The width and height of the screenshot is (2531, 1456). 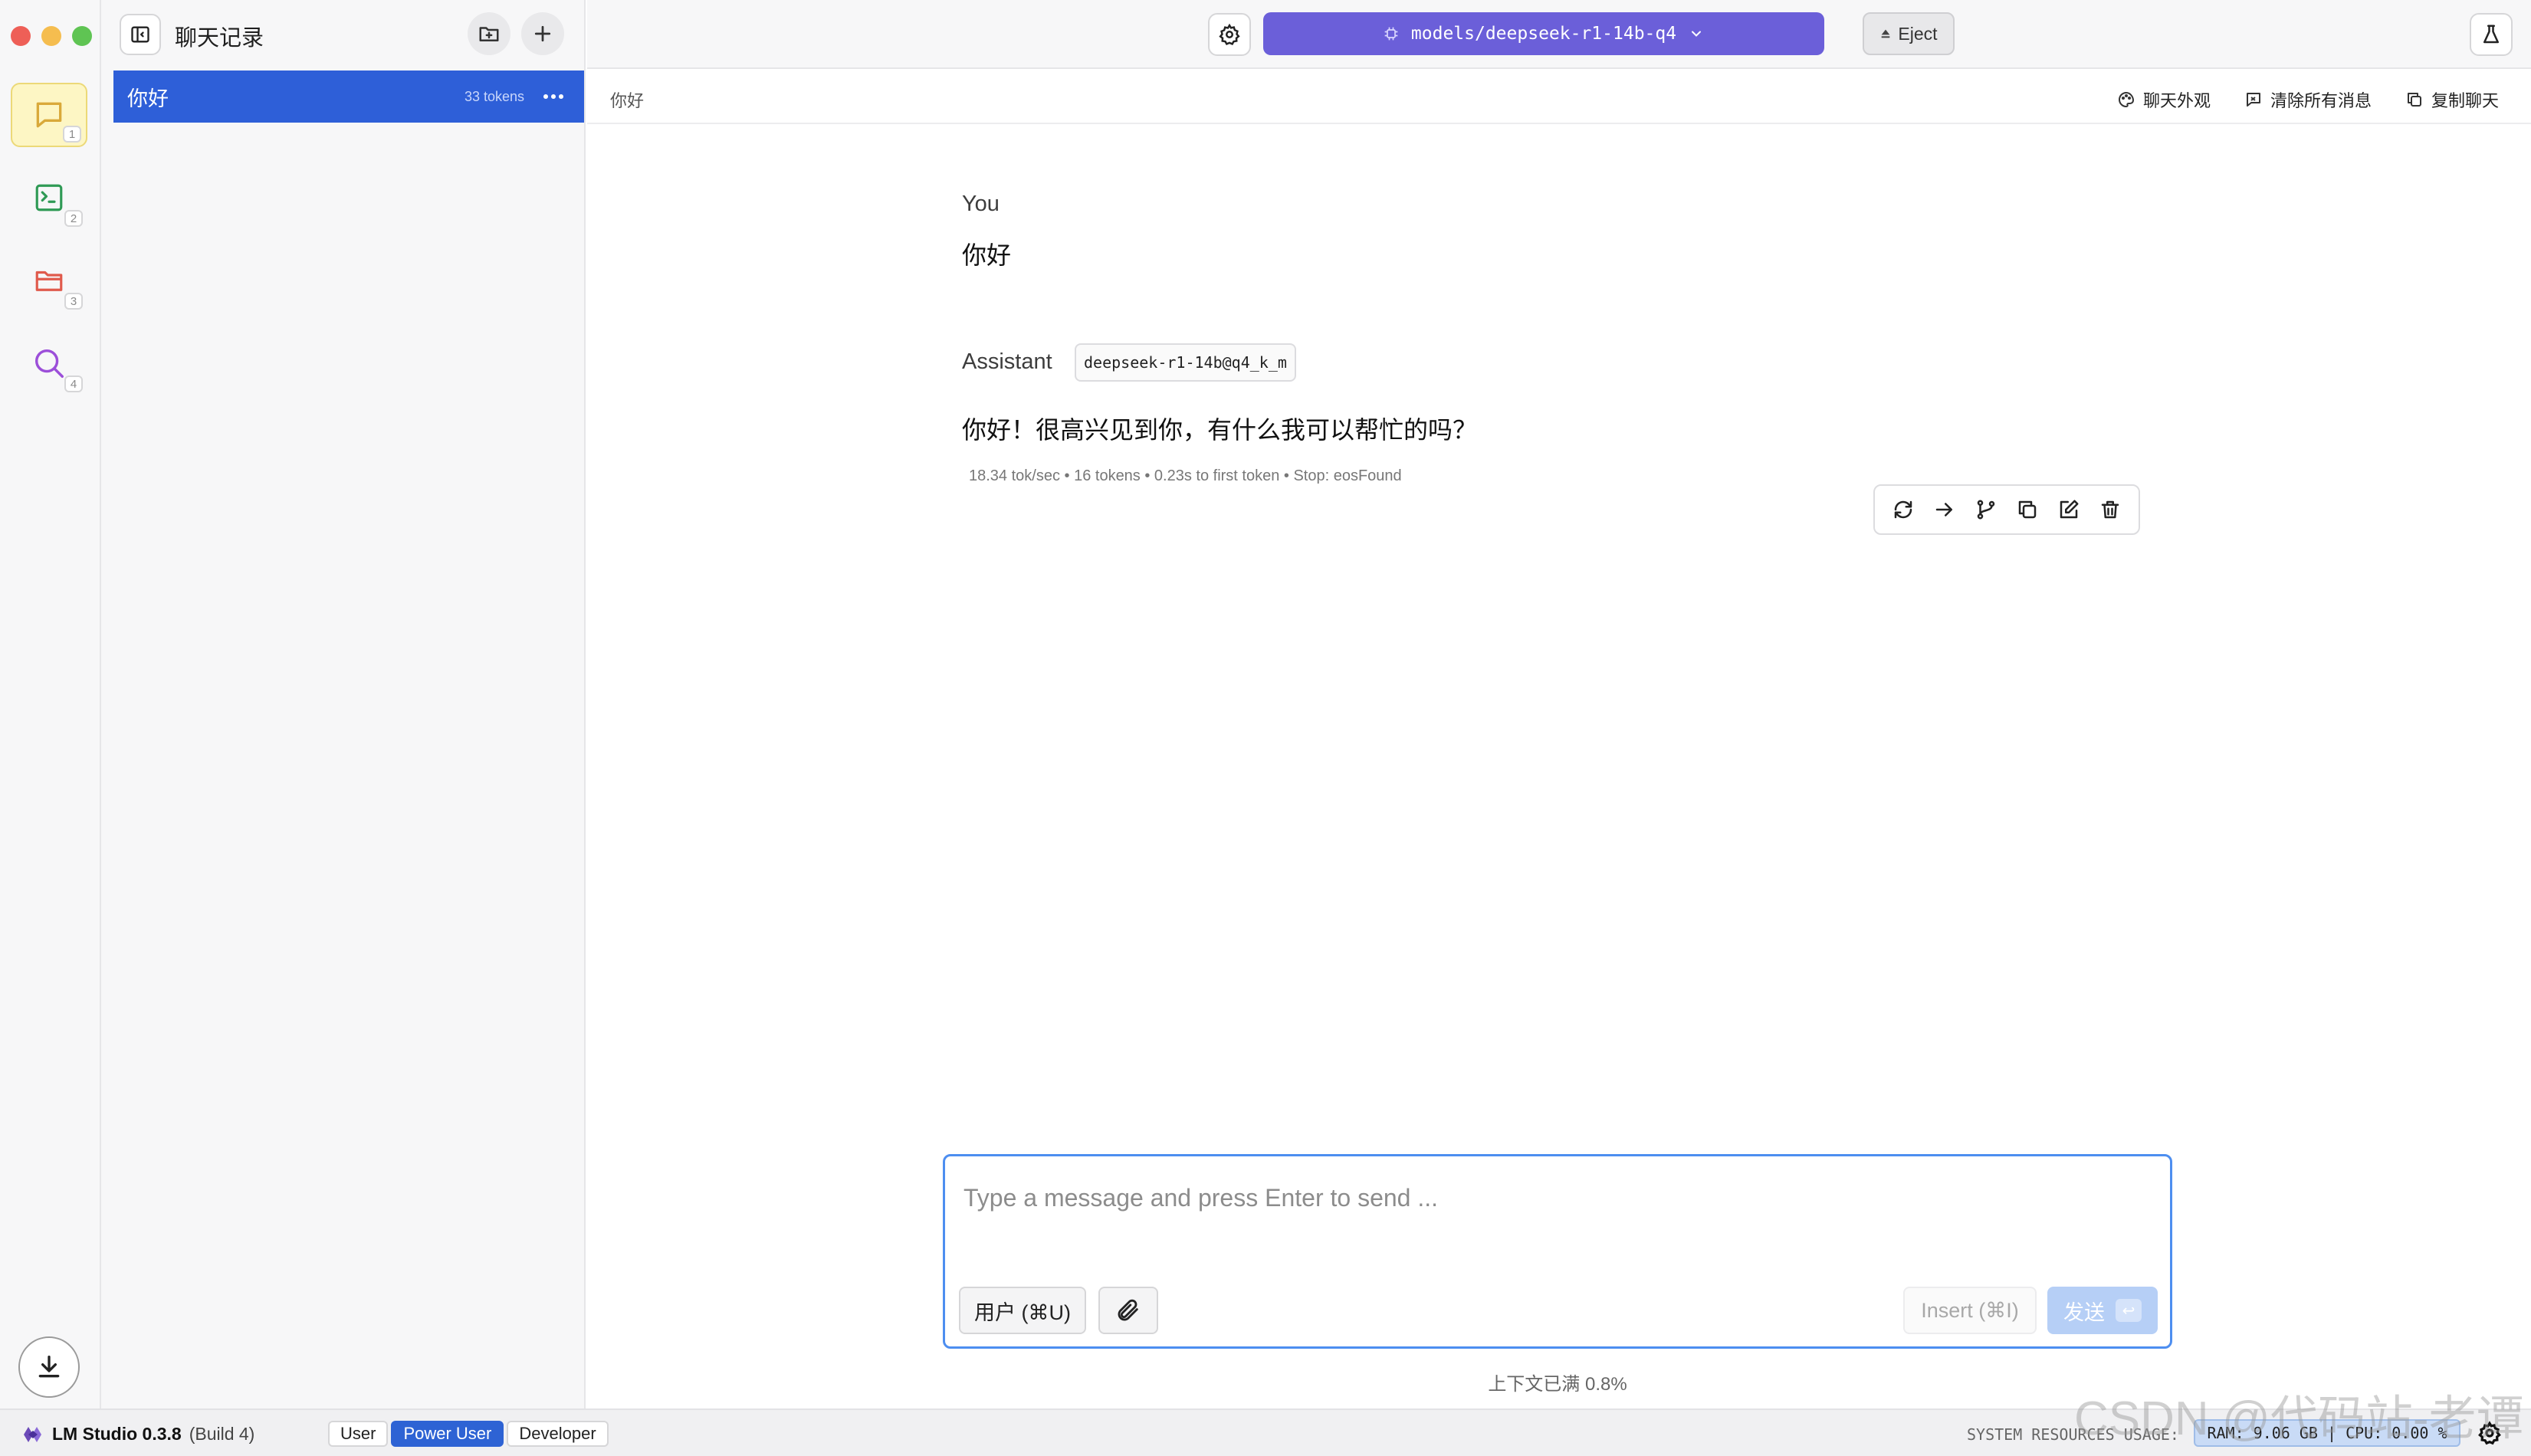 I want to click on folder-icon, so click(x=49, y=281).